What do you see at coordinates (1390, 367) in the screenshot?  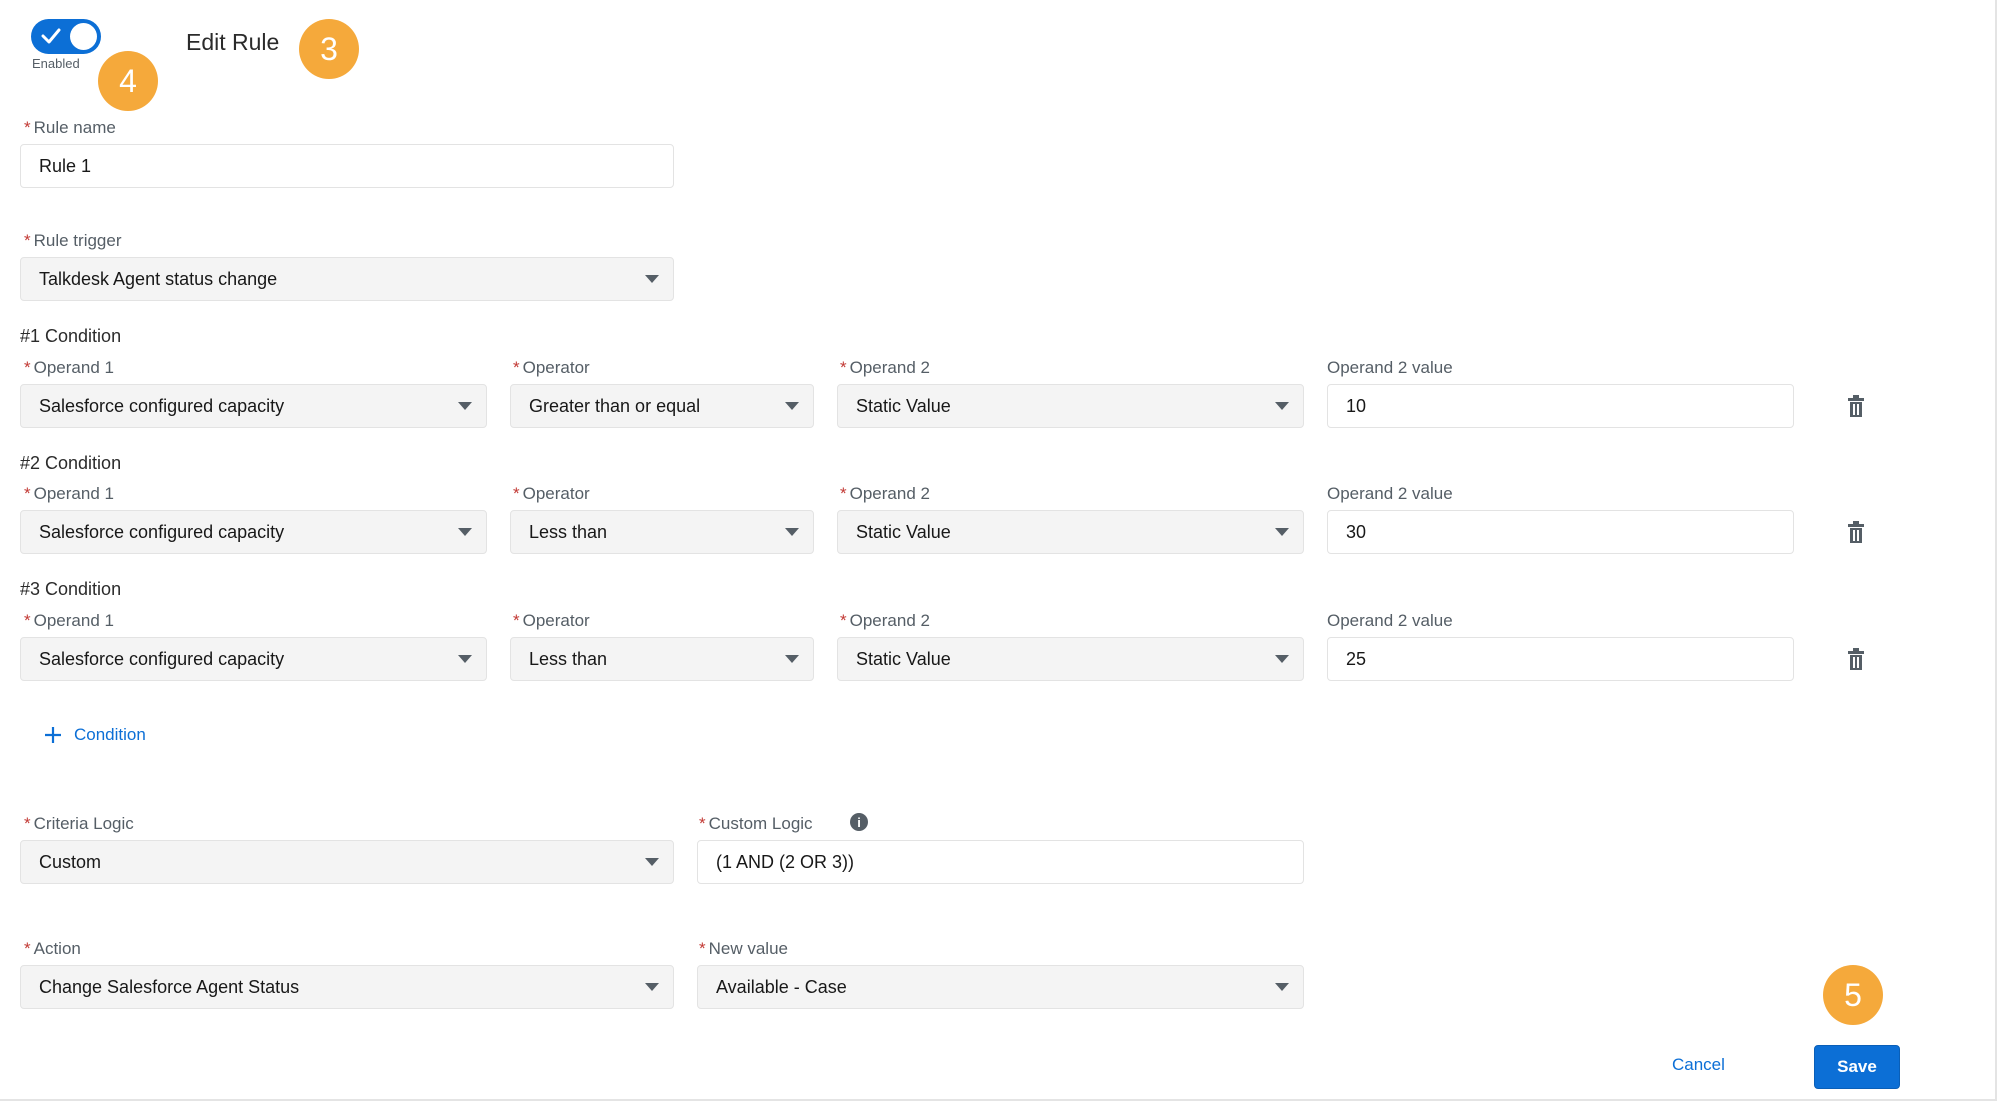 I see `condition-1-operand2-value-label: Operand 2 value` at bounding box center [1390, 367].